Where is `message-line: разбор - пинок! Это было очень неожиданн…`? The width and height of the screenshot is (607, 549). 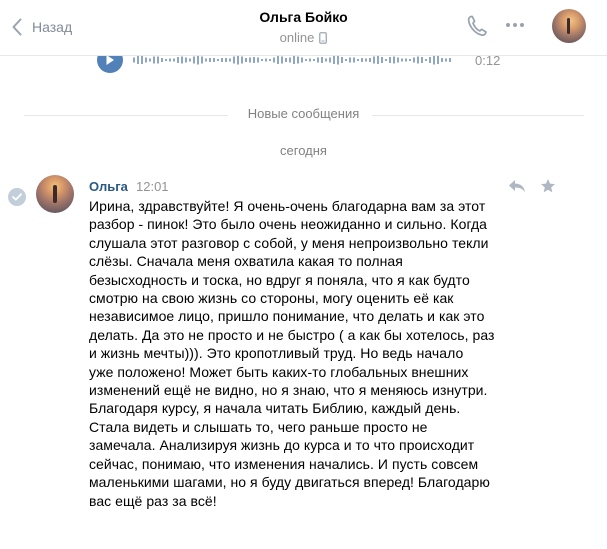
message-line: разбор - пинок! Это было очень неожиданн… is located at coordinates (288, 224).